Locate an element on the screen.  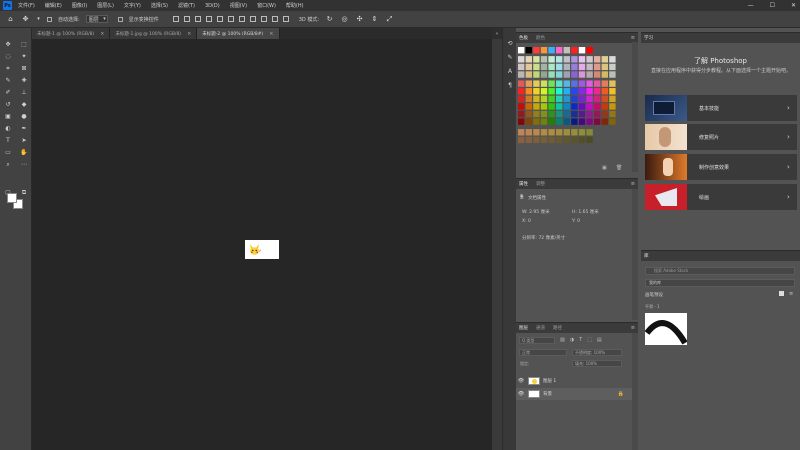
align-hcenter-icon is located at coordinates (219, 19).